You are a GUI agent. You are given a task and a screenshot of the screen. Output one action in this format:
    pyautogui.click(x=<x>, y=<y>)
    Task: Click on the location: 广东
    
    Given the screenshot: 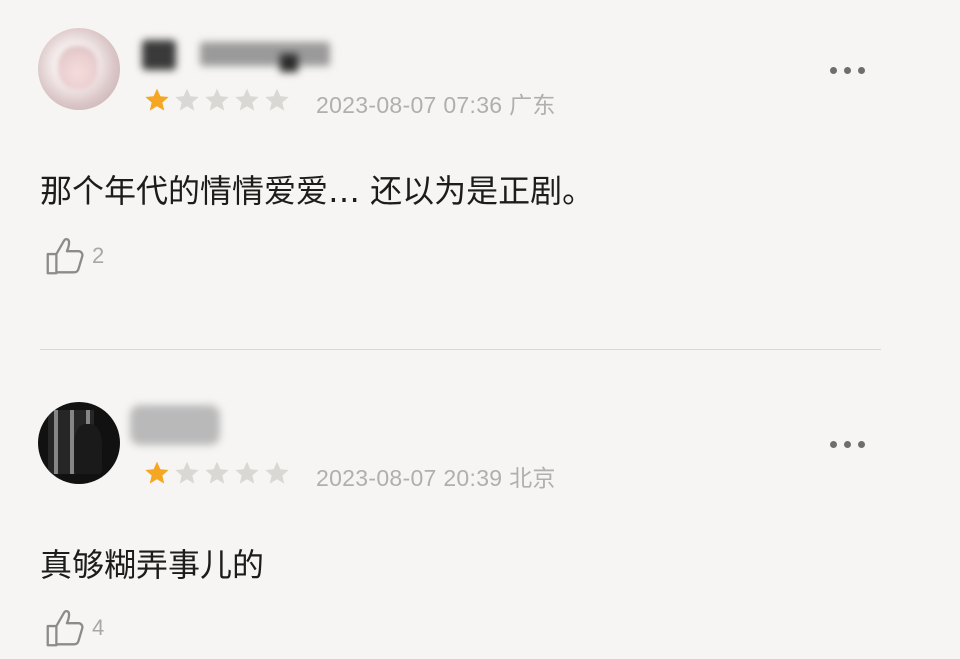 What is the action you would take?
    pyautogui.click(x=532, y=105)
    